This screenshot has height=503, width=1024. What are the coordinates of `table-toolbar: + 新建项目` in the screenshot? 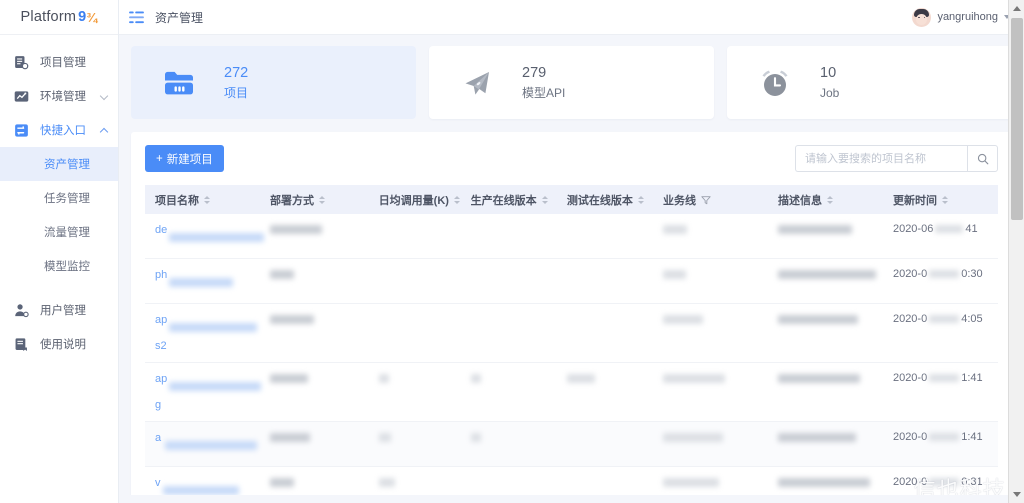 It's located at (571, 158).